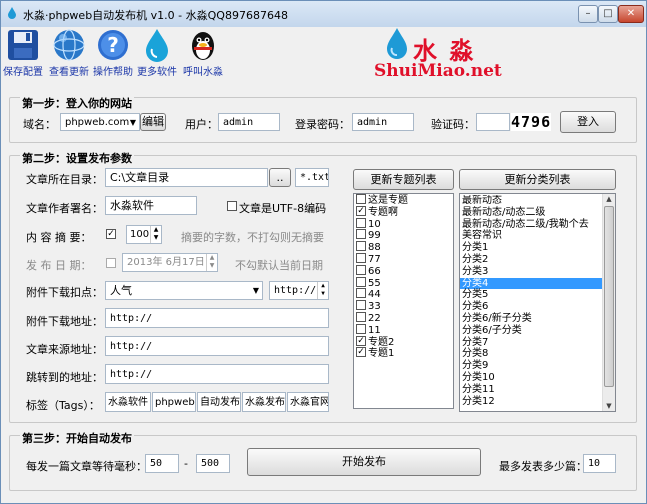 Image resolution: width=647 pixels, height=504 pixels. Describe the element at coordinates (153, 122) in the screenshot. I see `edit-domain-button: 编辑` at that location.